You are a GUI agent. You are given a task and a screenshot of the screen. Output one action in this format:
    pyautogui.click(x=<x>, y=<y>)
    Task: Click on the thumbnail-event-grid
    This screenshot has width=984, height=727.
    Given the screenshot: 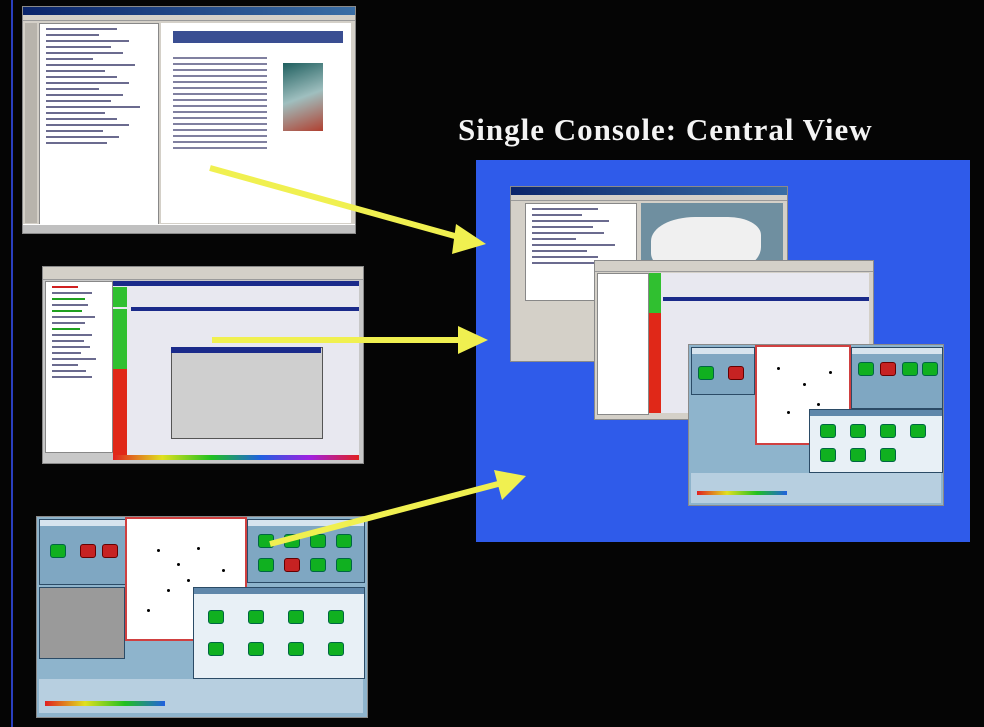 What is the action you would take?
    pyautogui.click(x=236, y=370)
    